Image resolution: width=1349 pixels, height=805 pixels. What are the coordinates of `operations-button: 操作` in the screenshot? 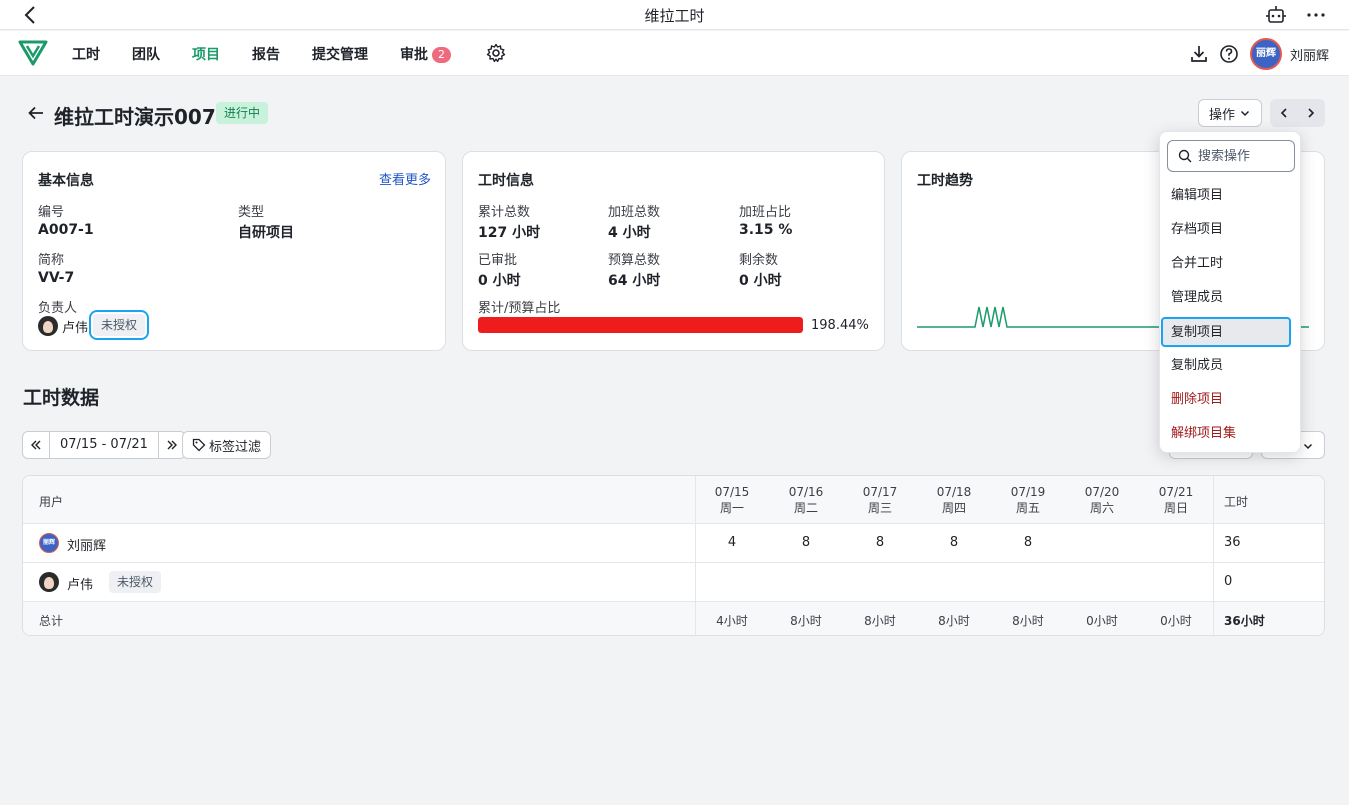 It's located at (1230, 113).